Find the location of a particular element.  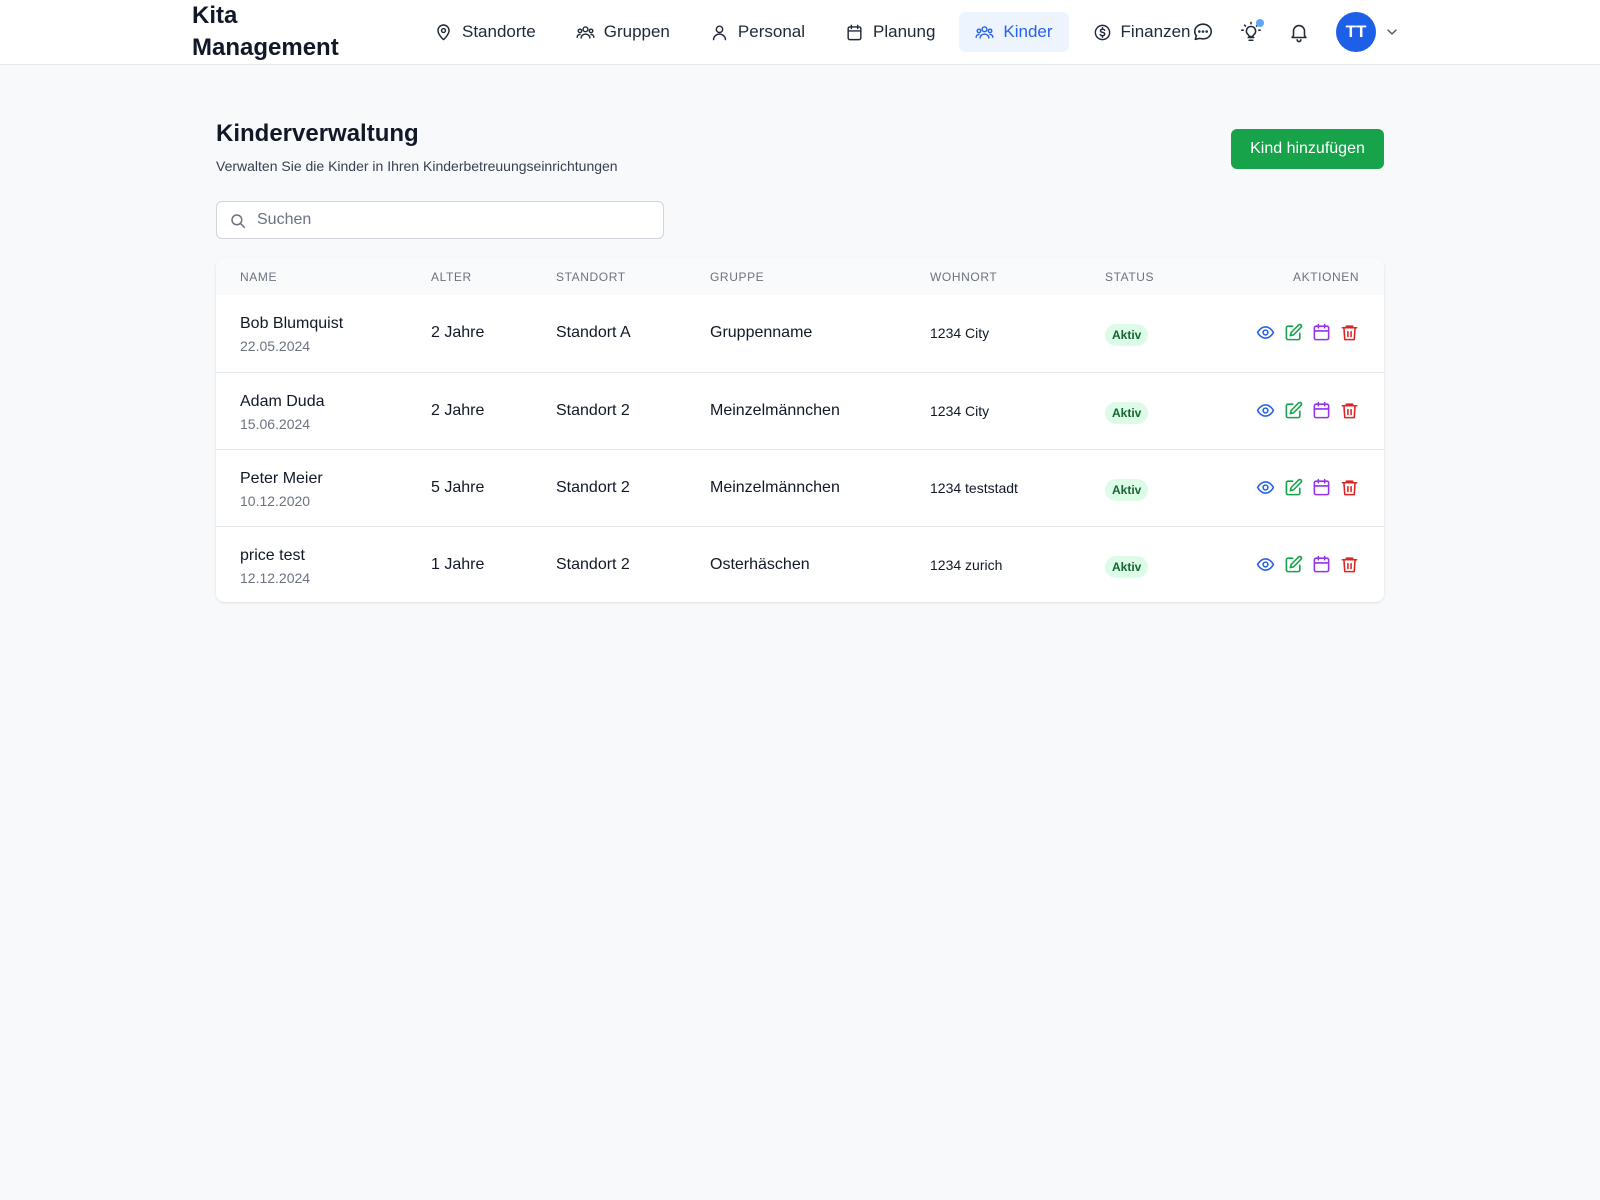

child-name: price test is located at coordinates (272, 555).